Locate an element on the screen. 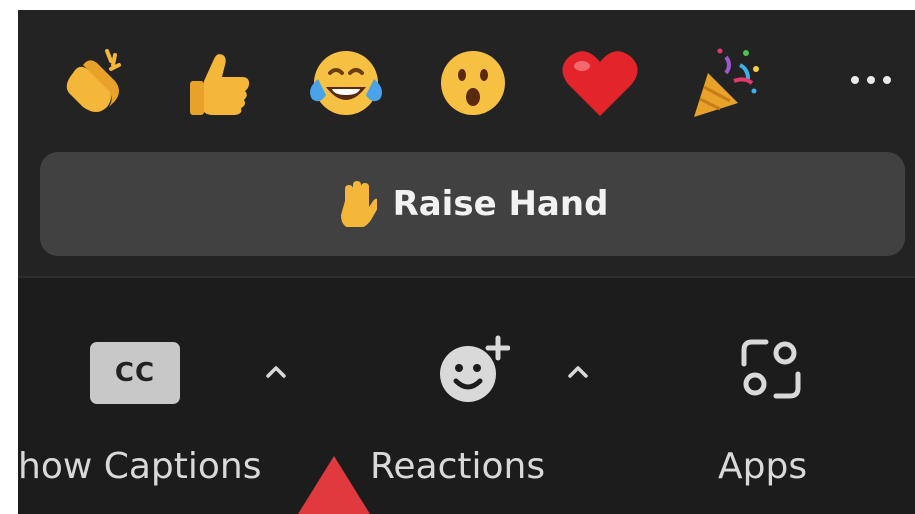 The image size is (915, 514). raised-hand-icon is located at coordinates (358, 204).